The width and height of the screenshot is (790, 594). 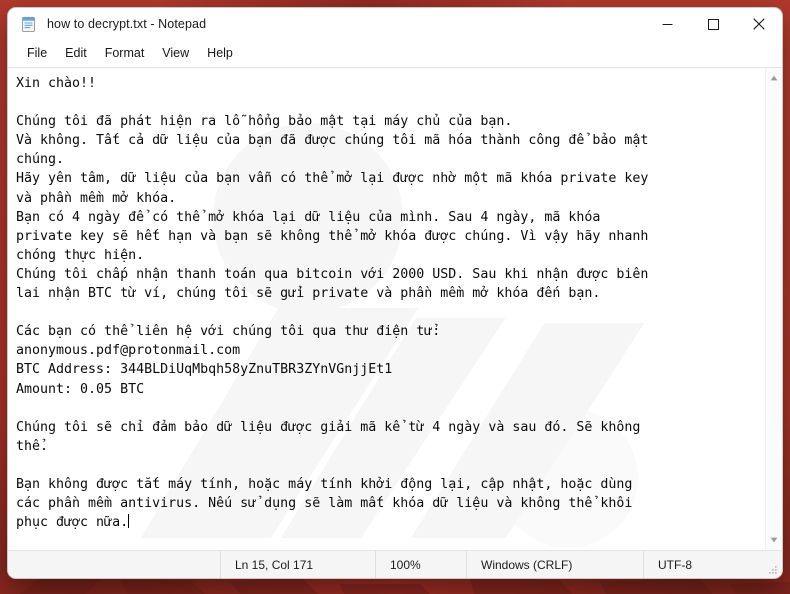 What do you see at coordinates (395, 53) in the screenshot?
I see `menu-bar: File Edit Format View Help` at bounding box center [395, 53].